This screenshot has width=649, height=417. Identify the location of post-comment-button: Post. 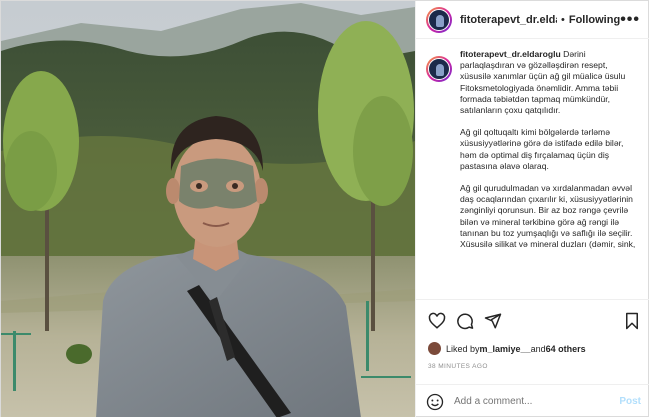
(630, 401).